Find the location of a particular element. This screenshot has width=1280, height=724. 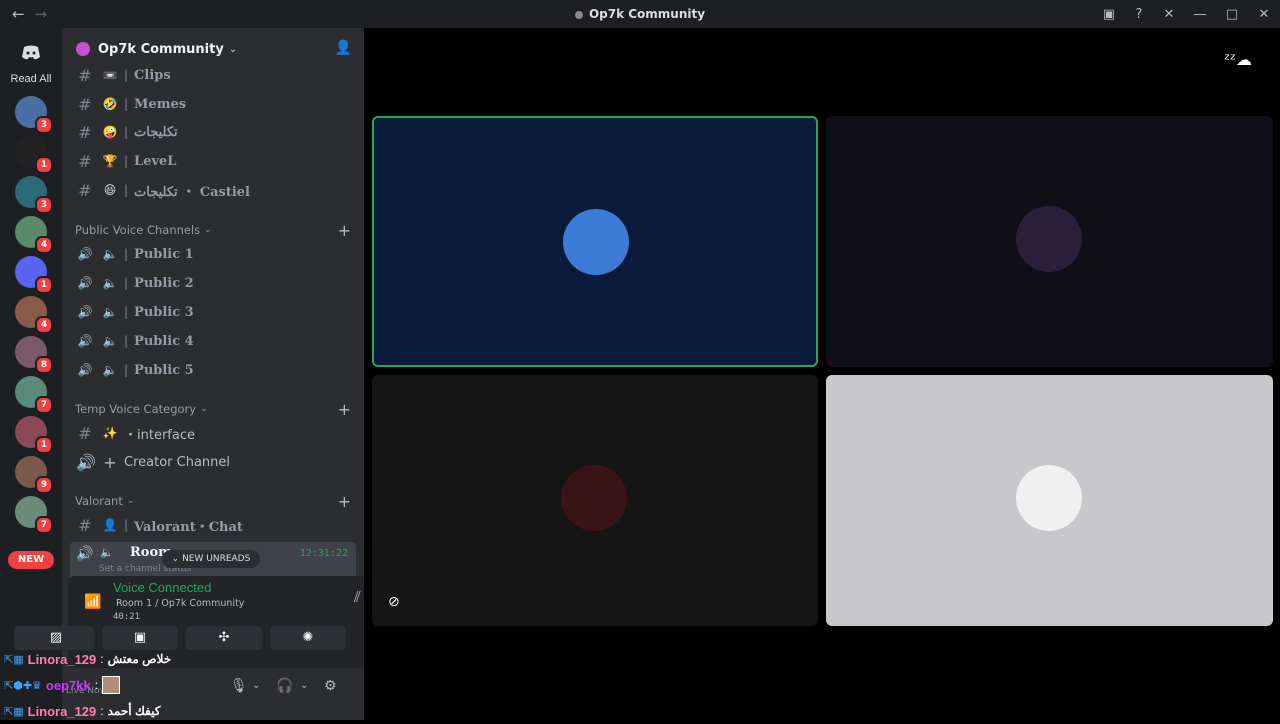

text-channel: # 🏆 | LeveL is located at coordinates (213, 161).